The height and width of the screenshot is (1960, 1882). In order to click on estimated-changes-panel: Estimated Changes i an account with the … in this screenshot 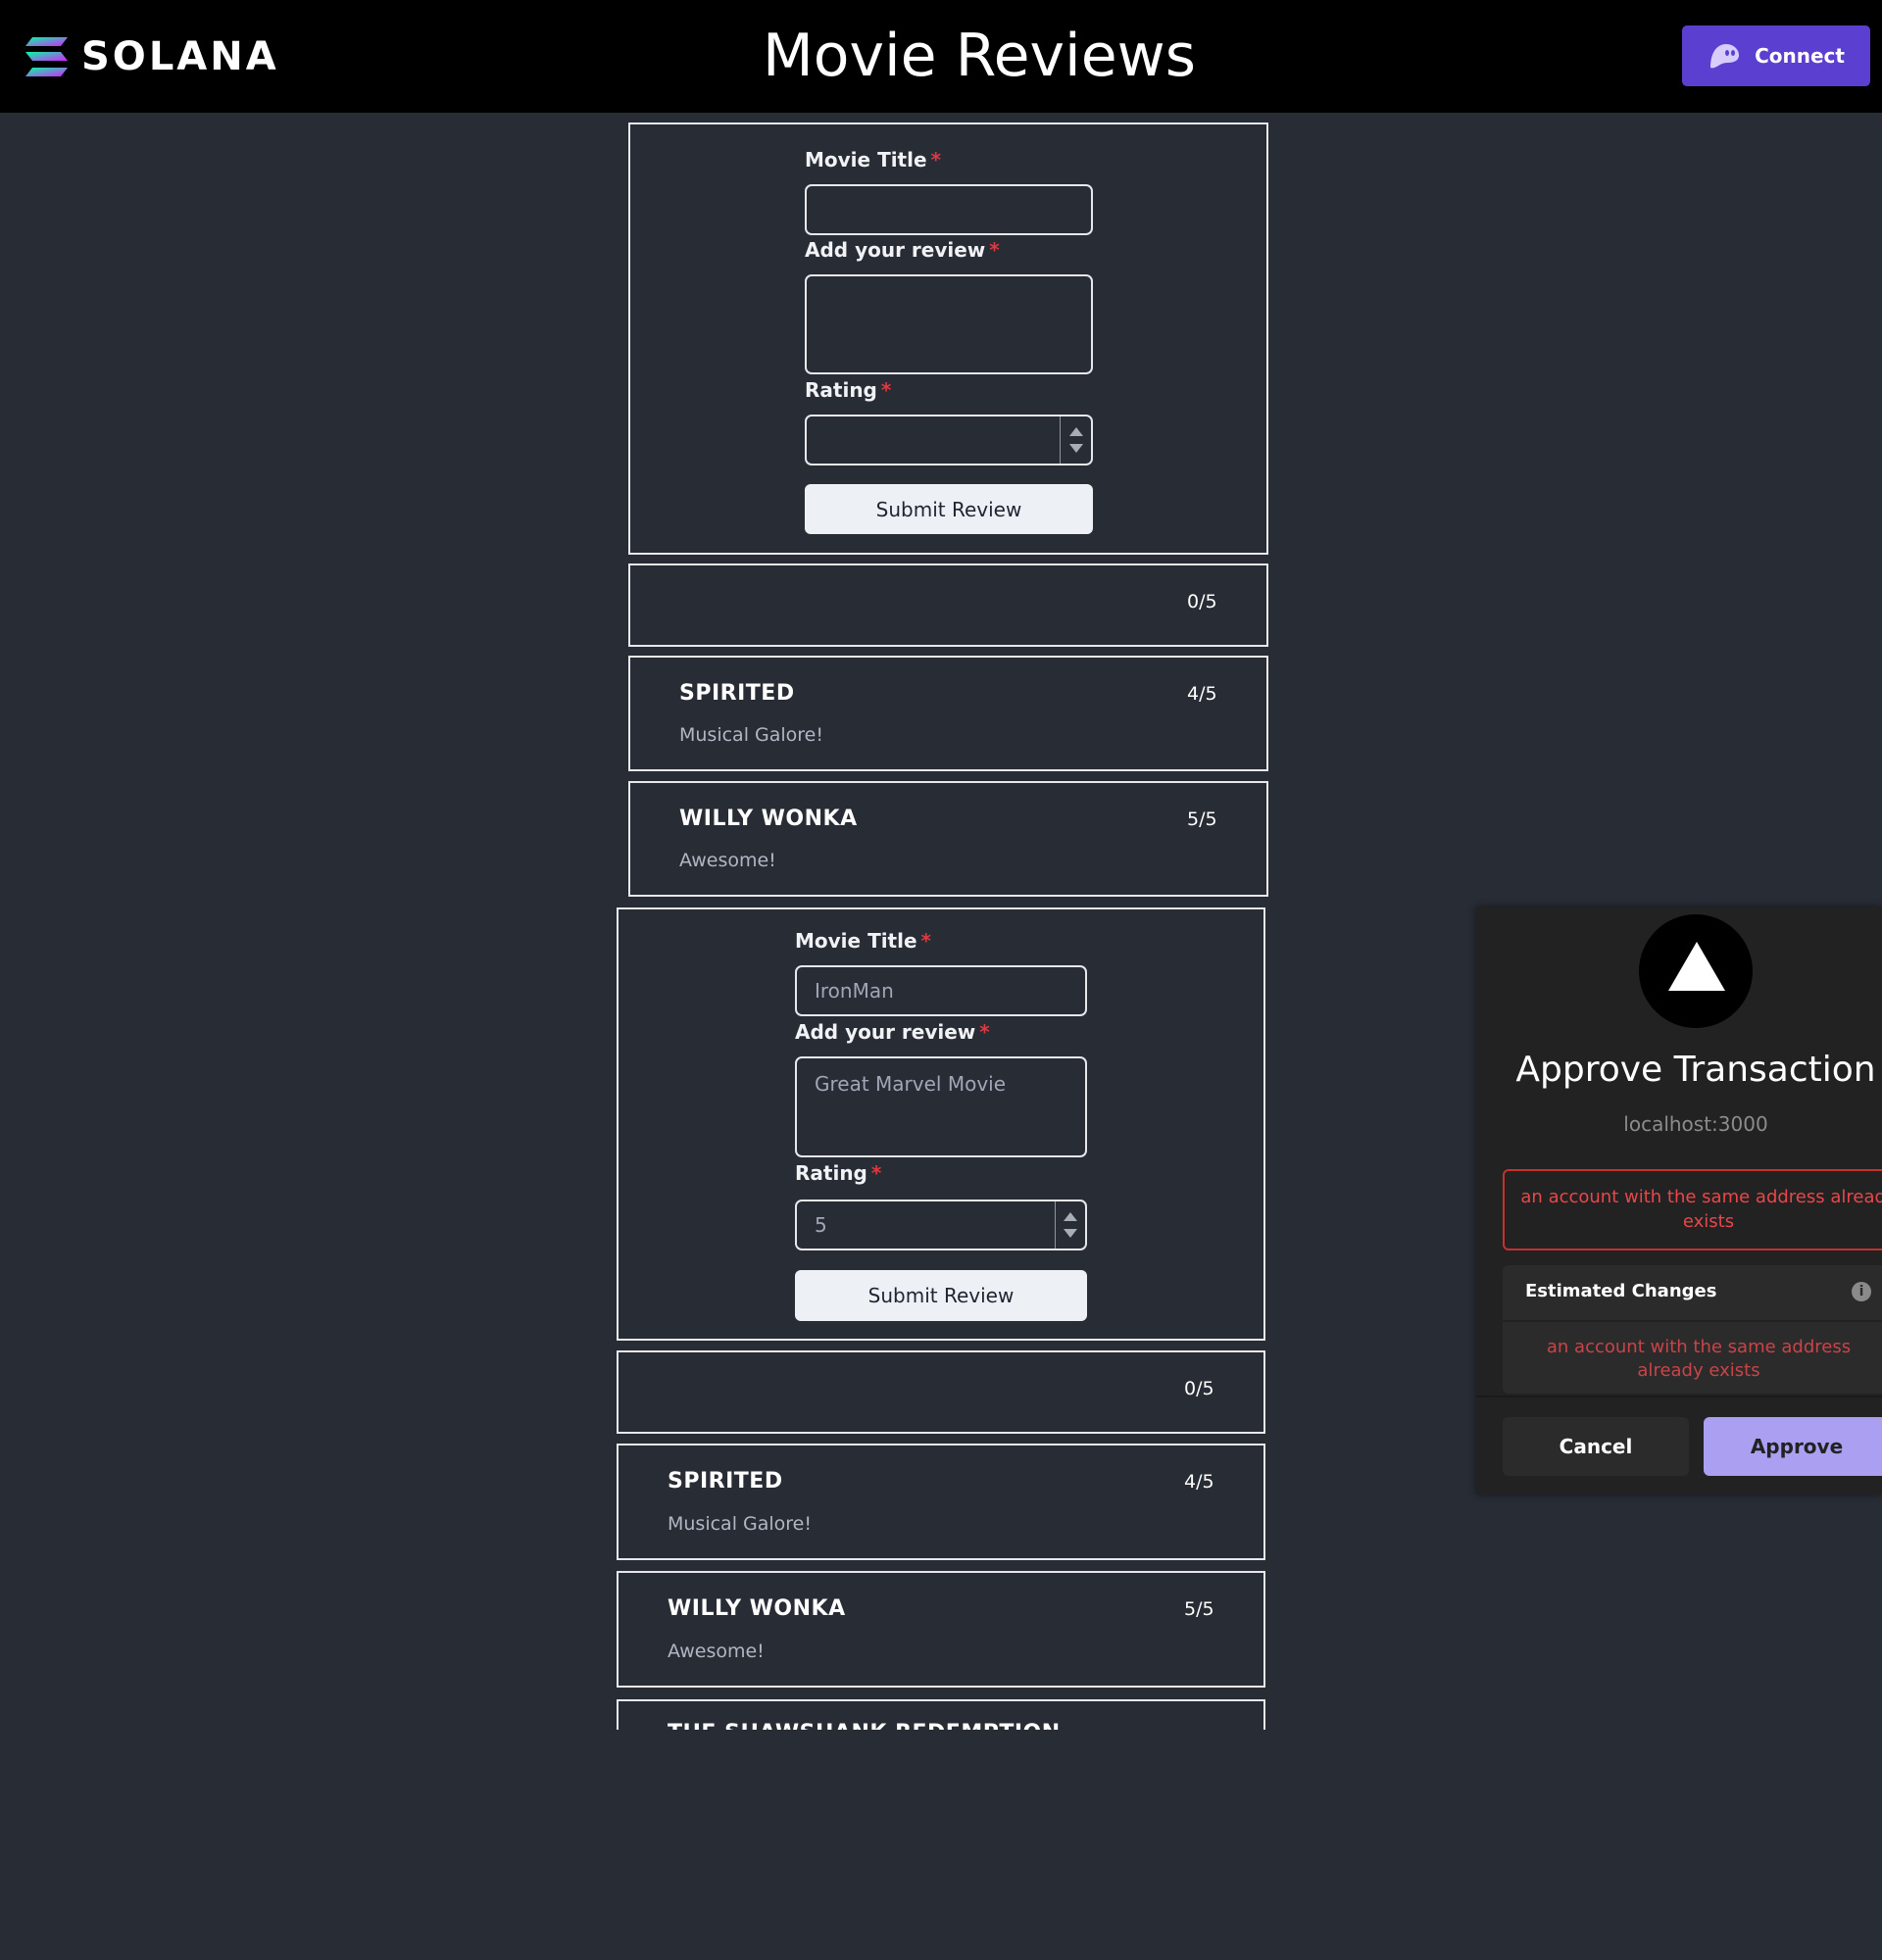, I will do `click(1693, 1329)`.